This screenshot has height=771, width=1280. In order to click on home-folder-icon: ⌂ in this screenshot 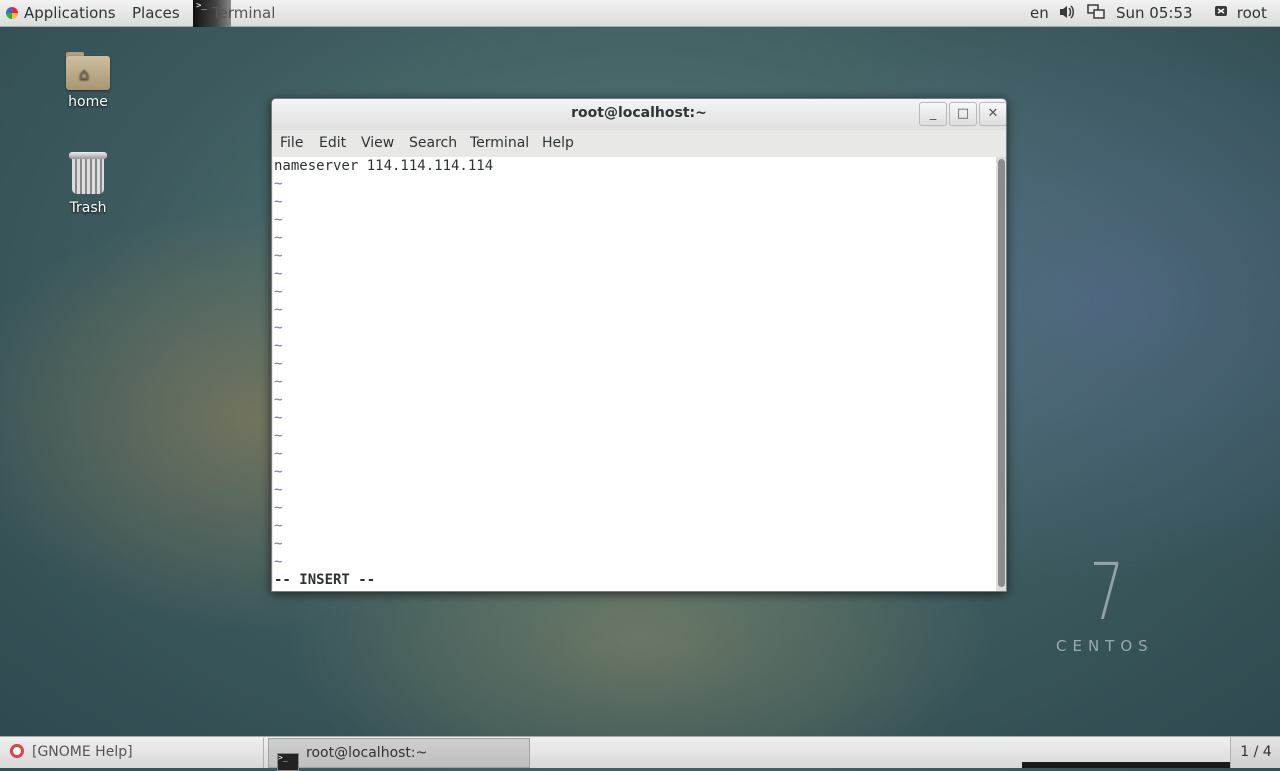, I will do `click(88, 70)`.